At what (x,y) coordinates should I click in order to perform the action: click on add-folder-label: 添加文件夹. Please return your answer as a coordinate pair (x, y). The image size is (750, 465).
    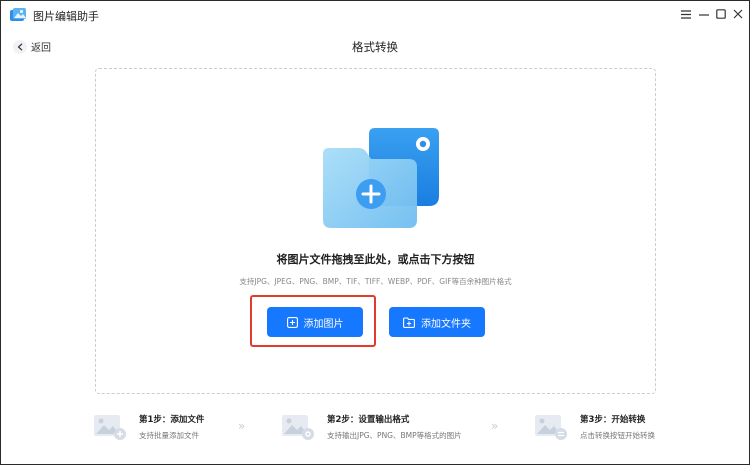
    Looking at the image, I should click on (446, 324).